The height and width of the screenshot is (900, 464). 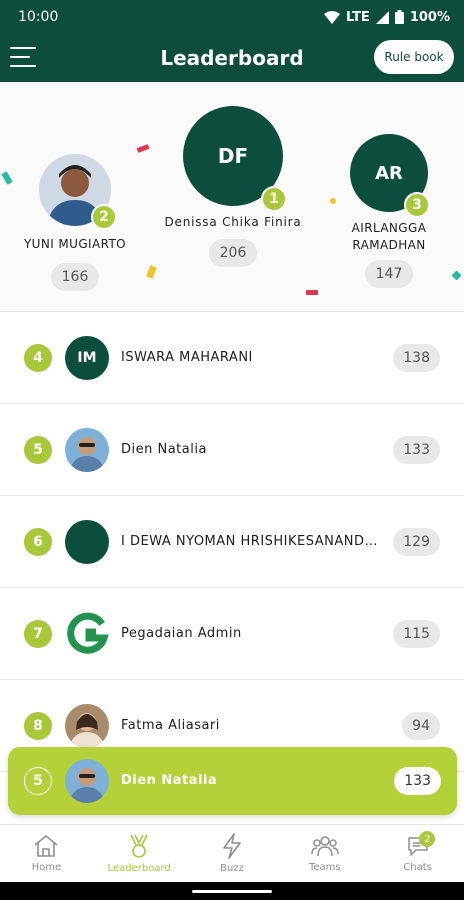 What do you see at coordinates (274, 199) in the screenshot?
I see `rank-badge: 1` at bounding box center [274, 199].